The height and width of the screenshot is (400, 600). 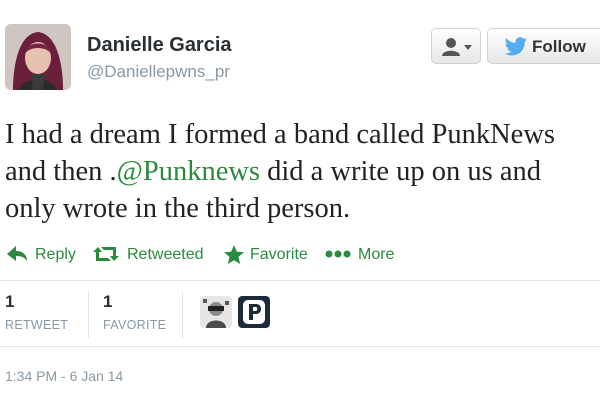 I want to click on chevron-down-icon, so click(x=468, y=47).